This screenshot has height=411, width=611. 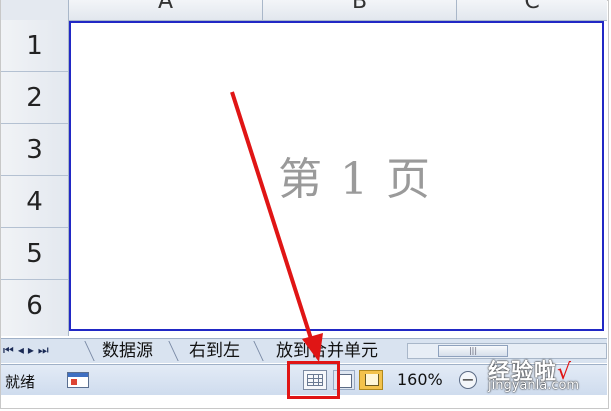 I want to click on annotation-arrow, so click(x=276, y=226).